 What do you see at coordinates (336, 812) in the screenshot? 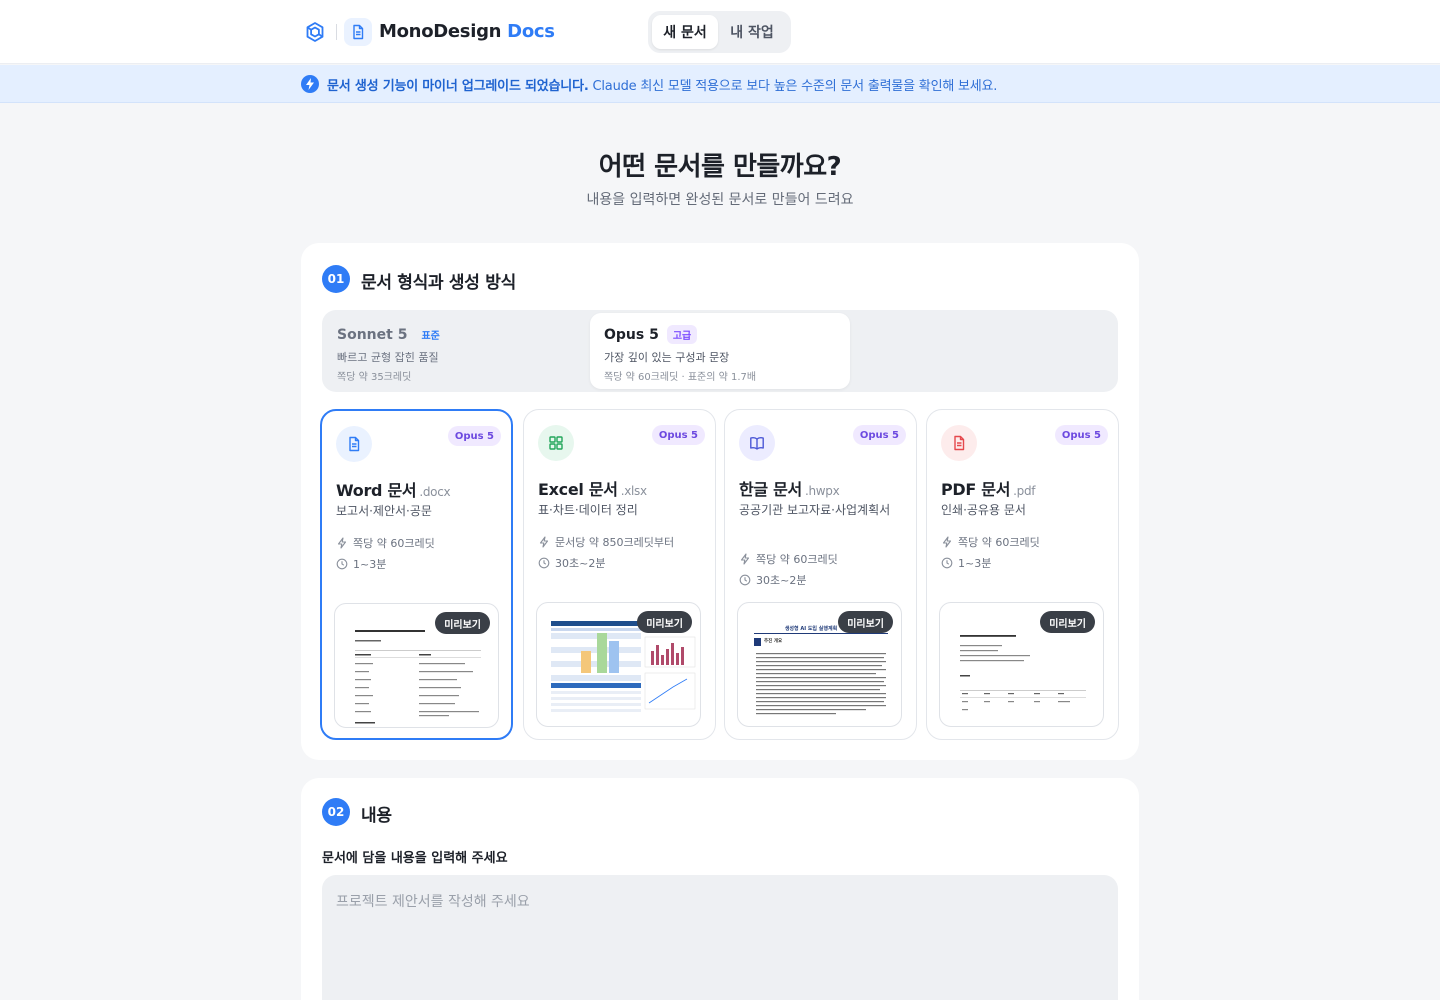
I see `step-badge-02: 02` at bounding box center [336, 812].